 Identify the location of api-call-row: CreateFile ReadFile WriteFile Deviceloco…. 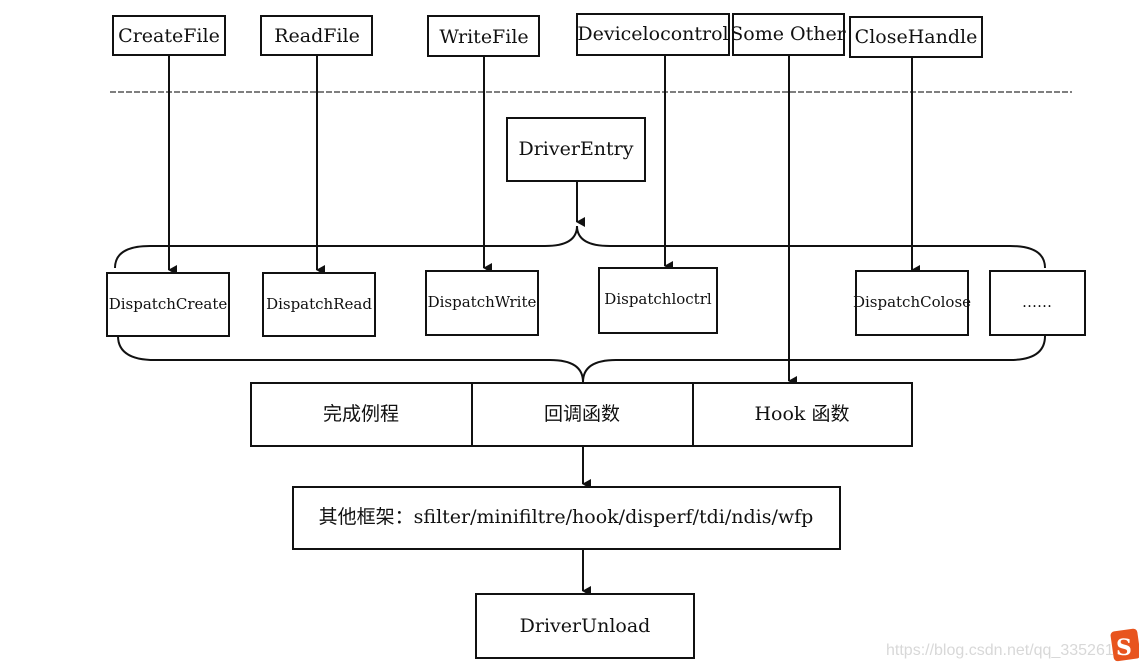
(547, 35).